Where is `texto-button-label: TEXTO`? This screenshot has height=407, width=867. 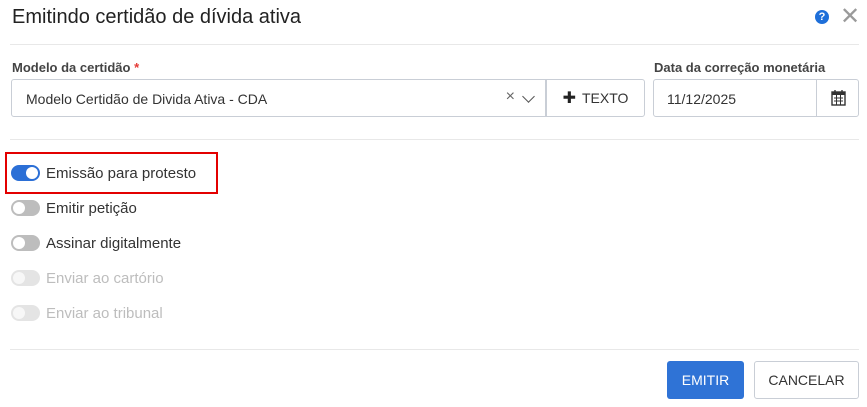 texto-button-label: TEXTO is located at coordinates (605, 98).